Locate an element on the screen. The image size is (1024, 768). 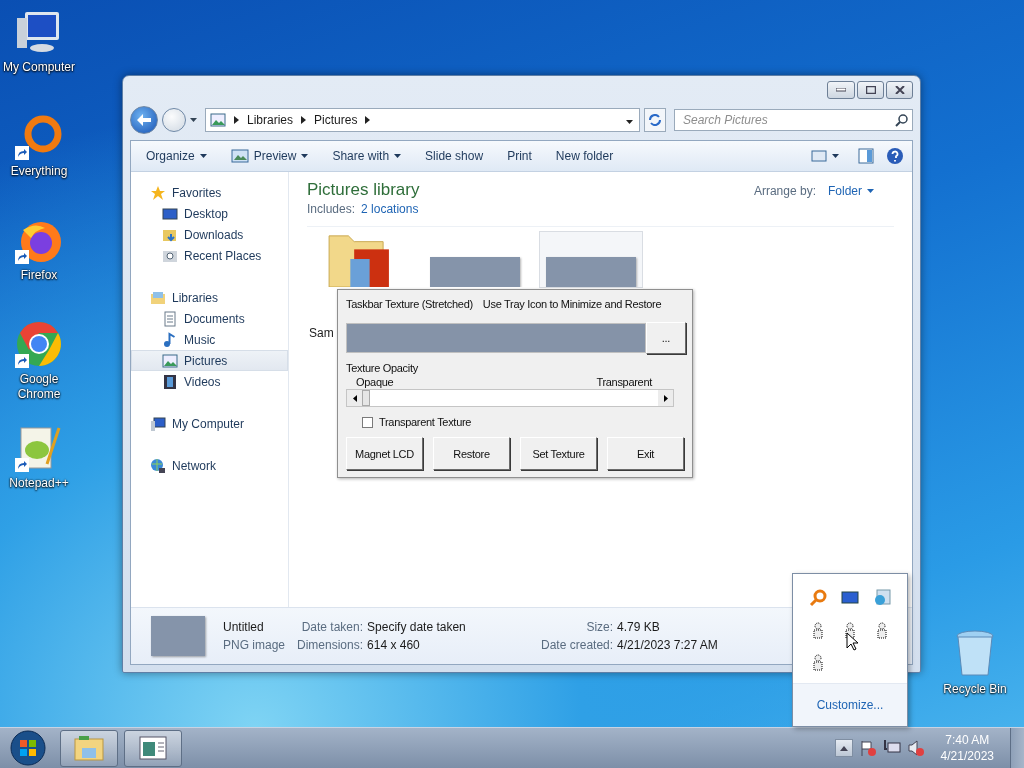
folder-name: Sam is located at coordinates (321, 333).